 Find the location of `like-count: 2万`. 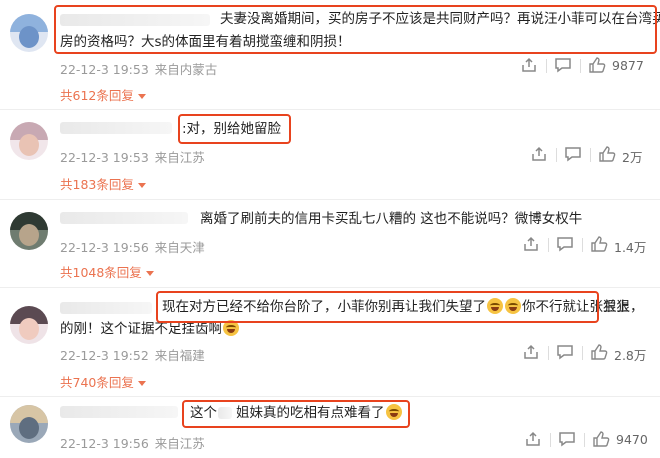

like-count: 2万 is located at coordinates (632, 157).